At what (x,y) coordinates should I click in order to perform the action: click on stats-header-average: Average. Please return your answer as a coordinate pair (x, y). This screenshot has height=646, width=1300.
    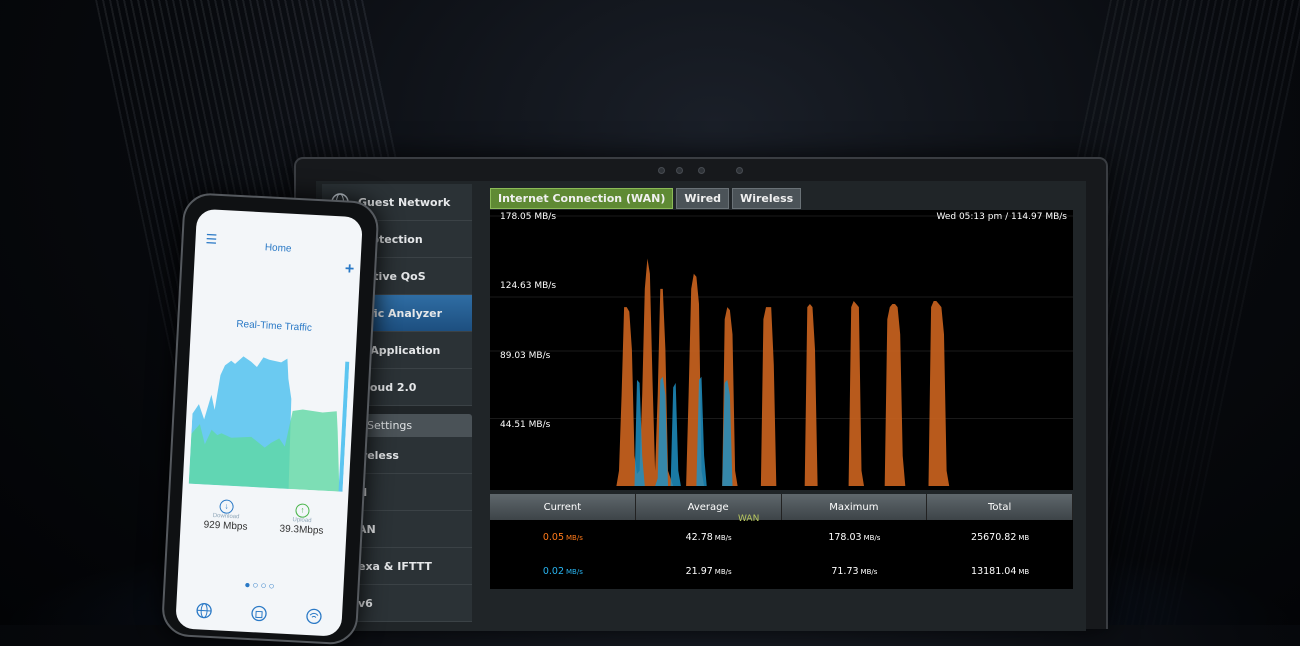
    Looking at the image, I should click on (708, 507).